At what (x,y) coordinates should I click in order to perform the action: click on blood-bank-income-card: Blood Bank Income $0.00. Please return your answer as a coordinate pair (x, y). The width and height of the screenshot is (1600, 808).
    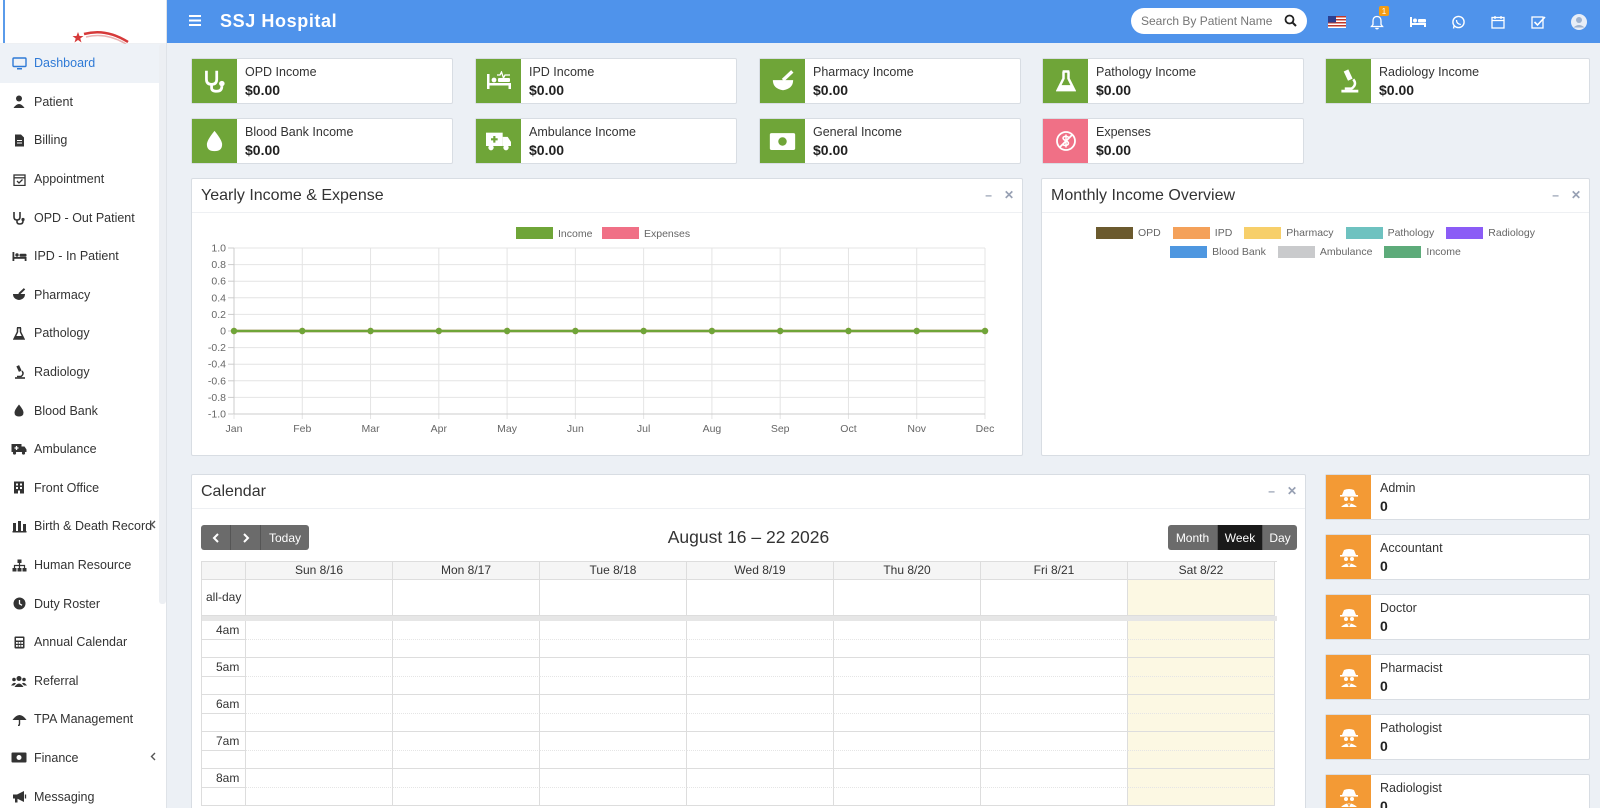
    Looking at the image, I should click on (322, 141).